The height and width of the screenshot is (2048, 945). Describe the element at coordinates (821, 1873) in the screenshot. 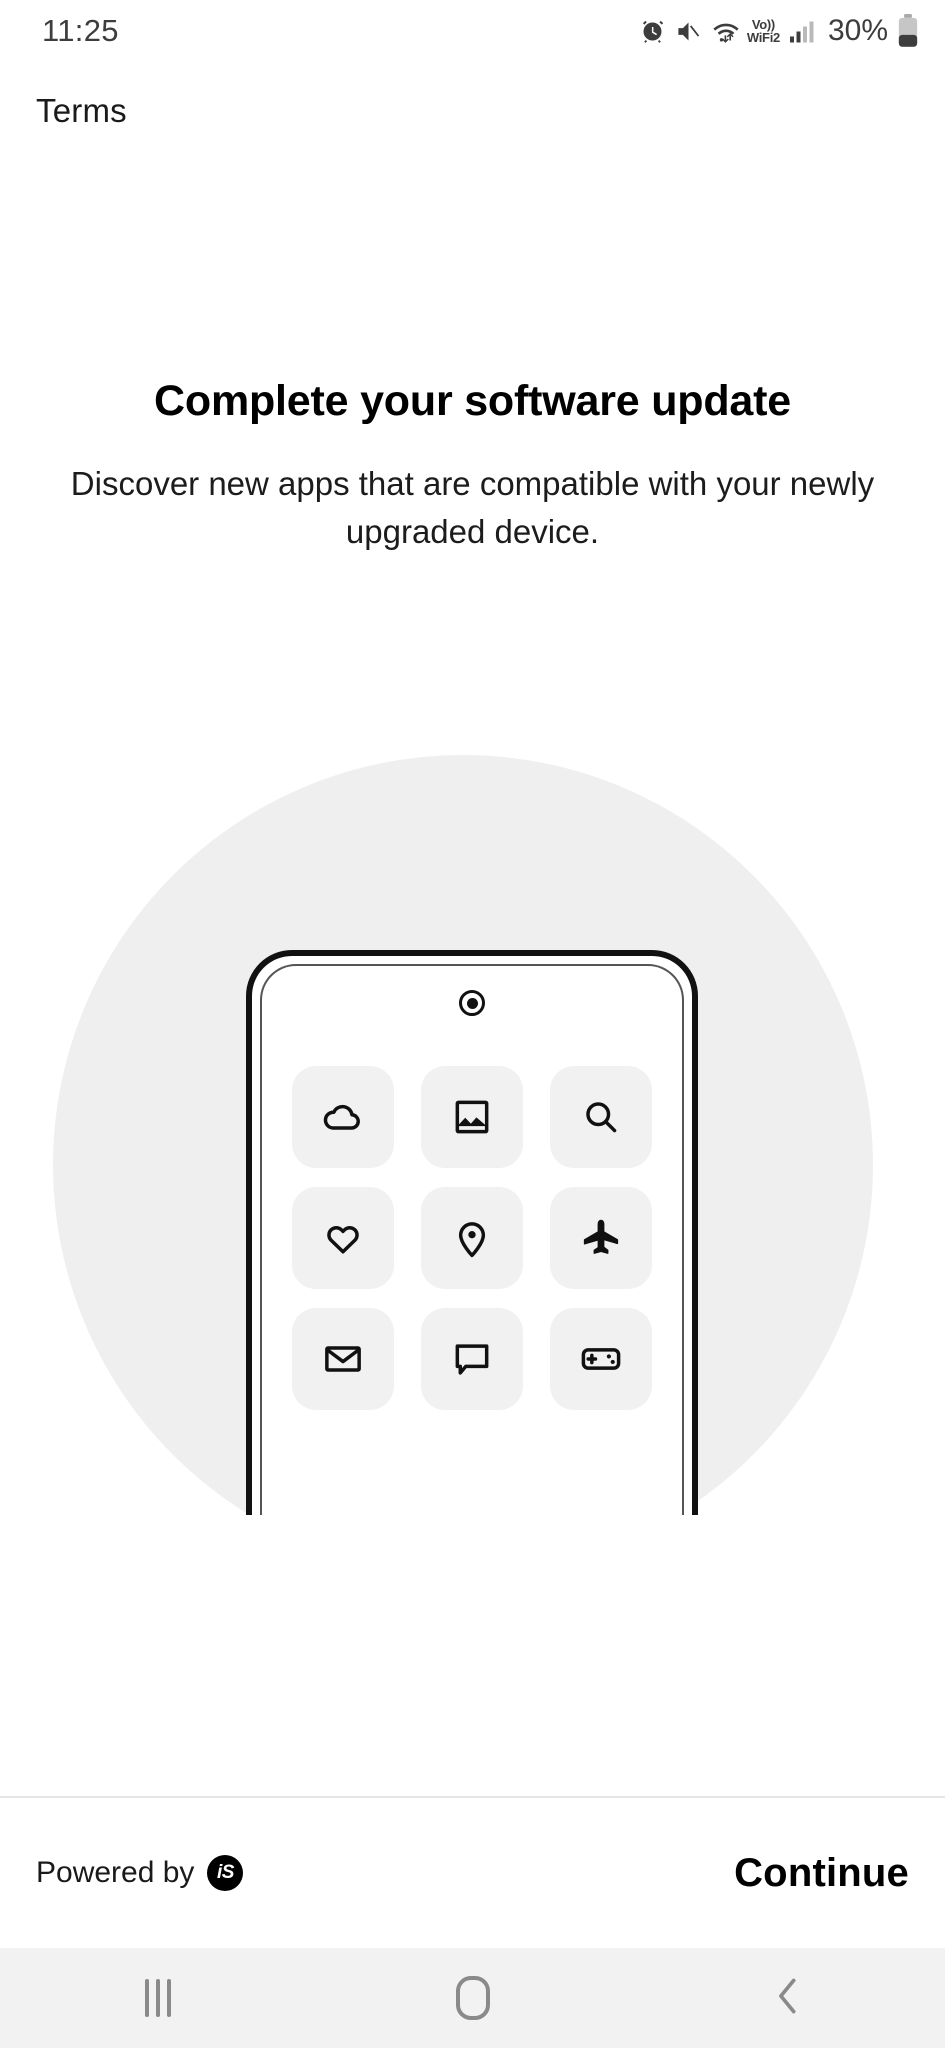

I see `continue-button: Continue` at that location.